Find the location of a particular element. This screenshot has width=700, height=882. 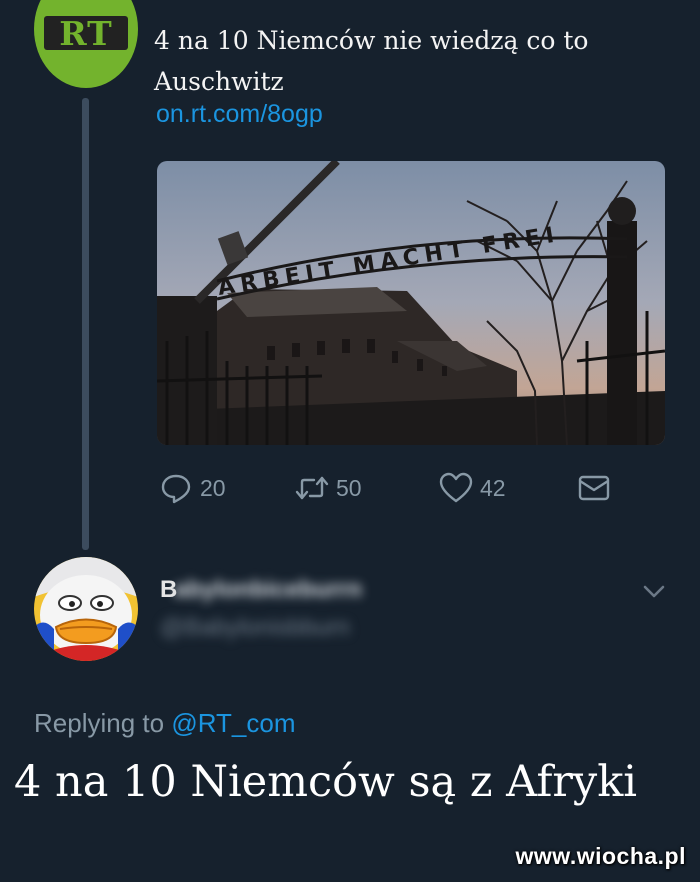

direct-message-icon is located at coordinates (594, 488).